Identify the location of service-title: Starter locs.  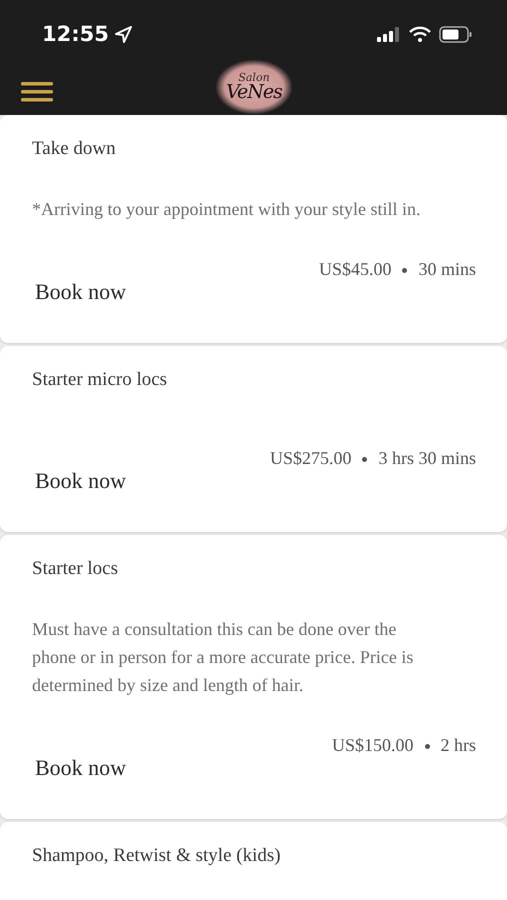
(76, 569).